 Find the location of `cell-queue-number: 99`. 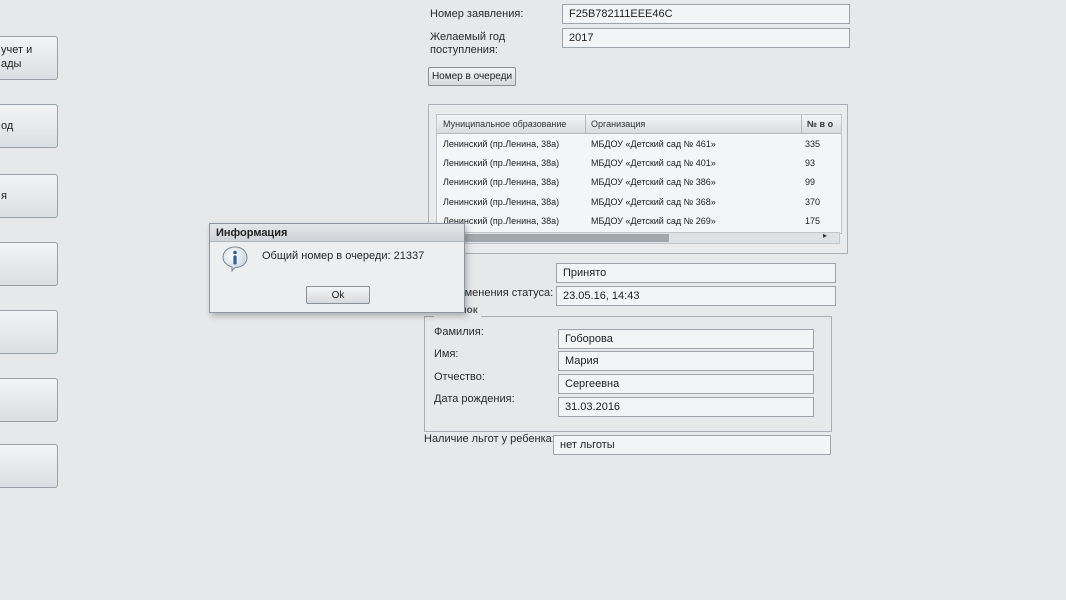

cell-queue-number: 99 is located at coordinates (810, 182).